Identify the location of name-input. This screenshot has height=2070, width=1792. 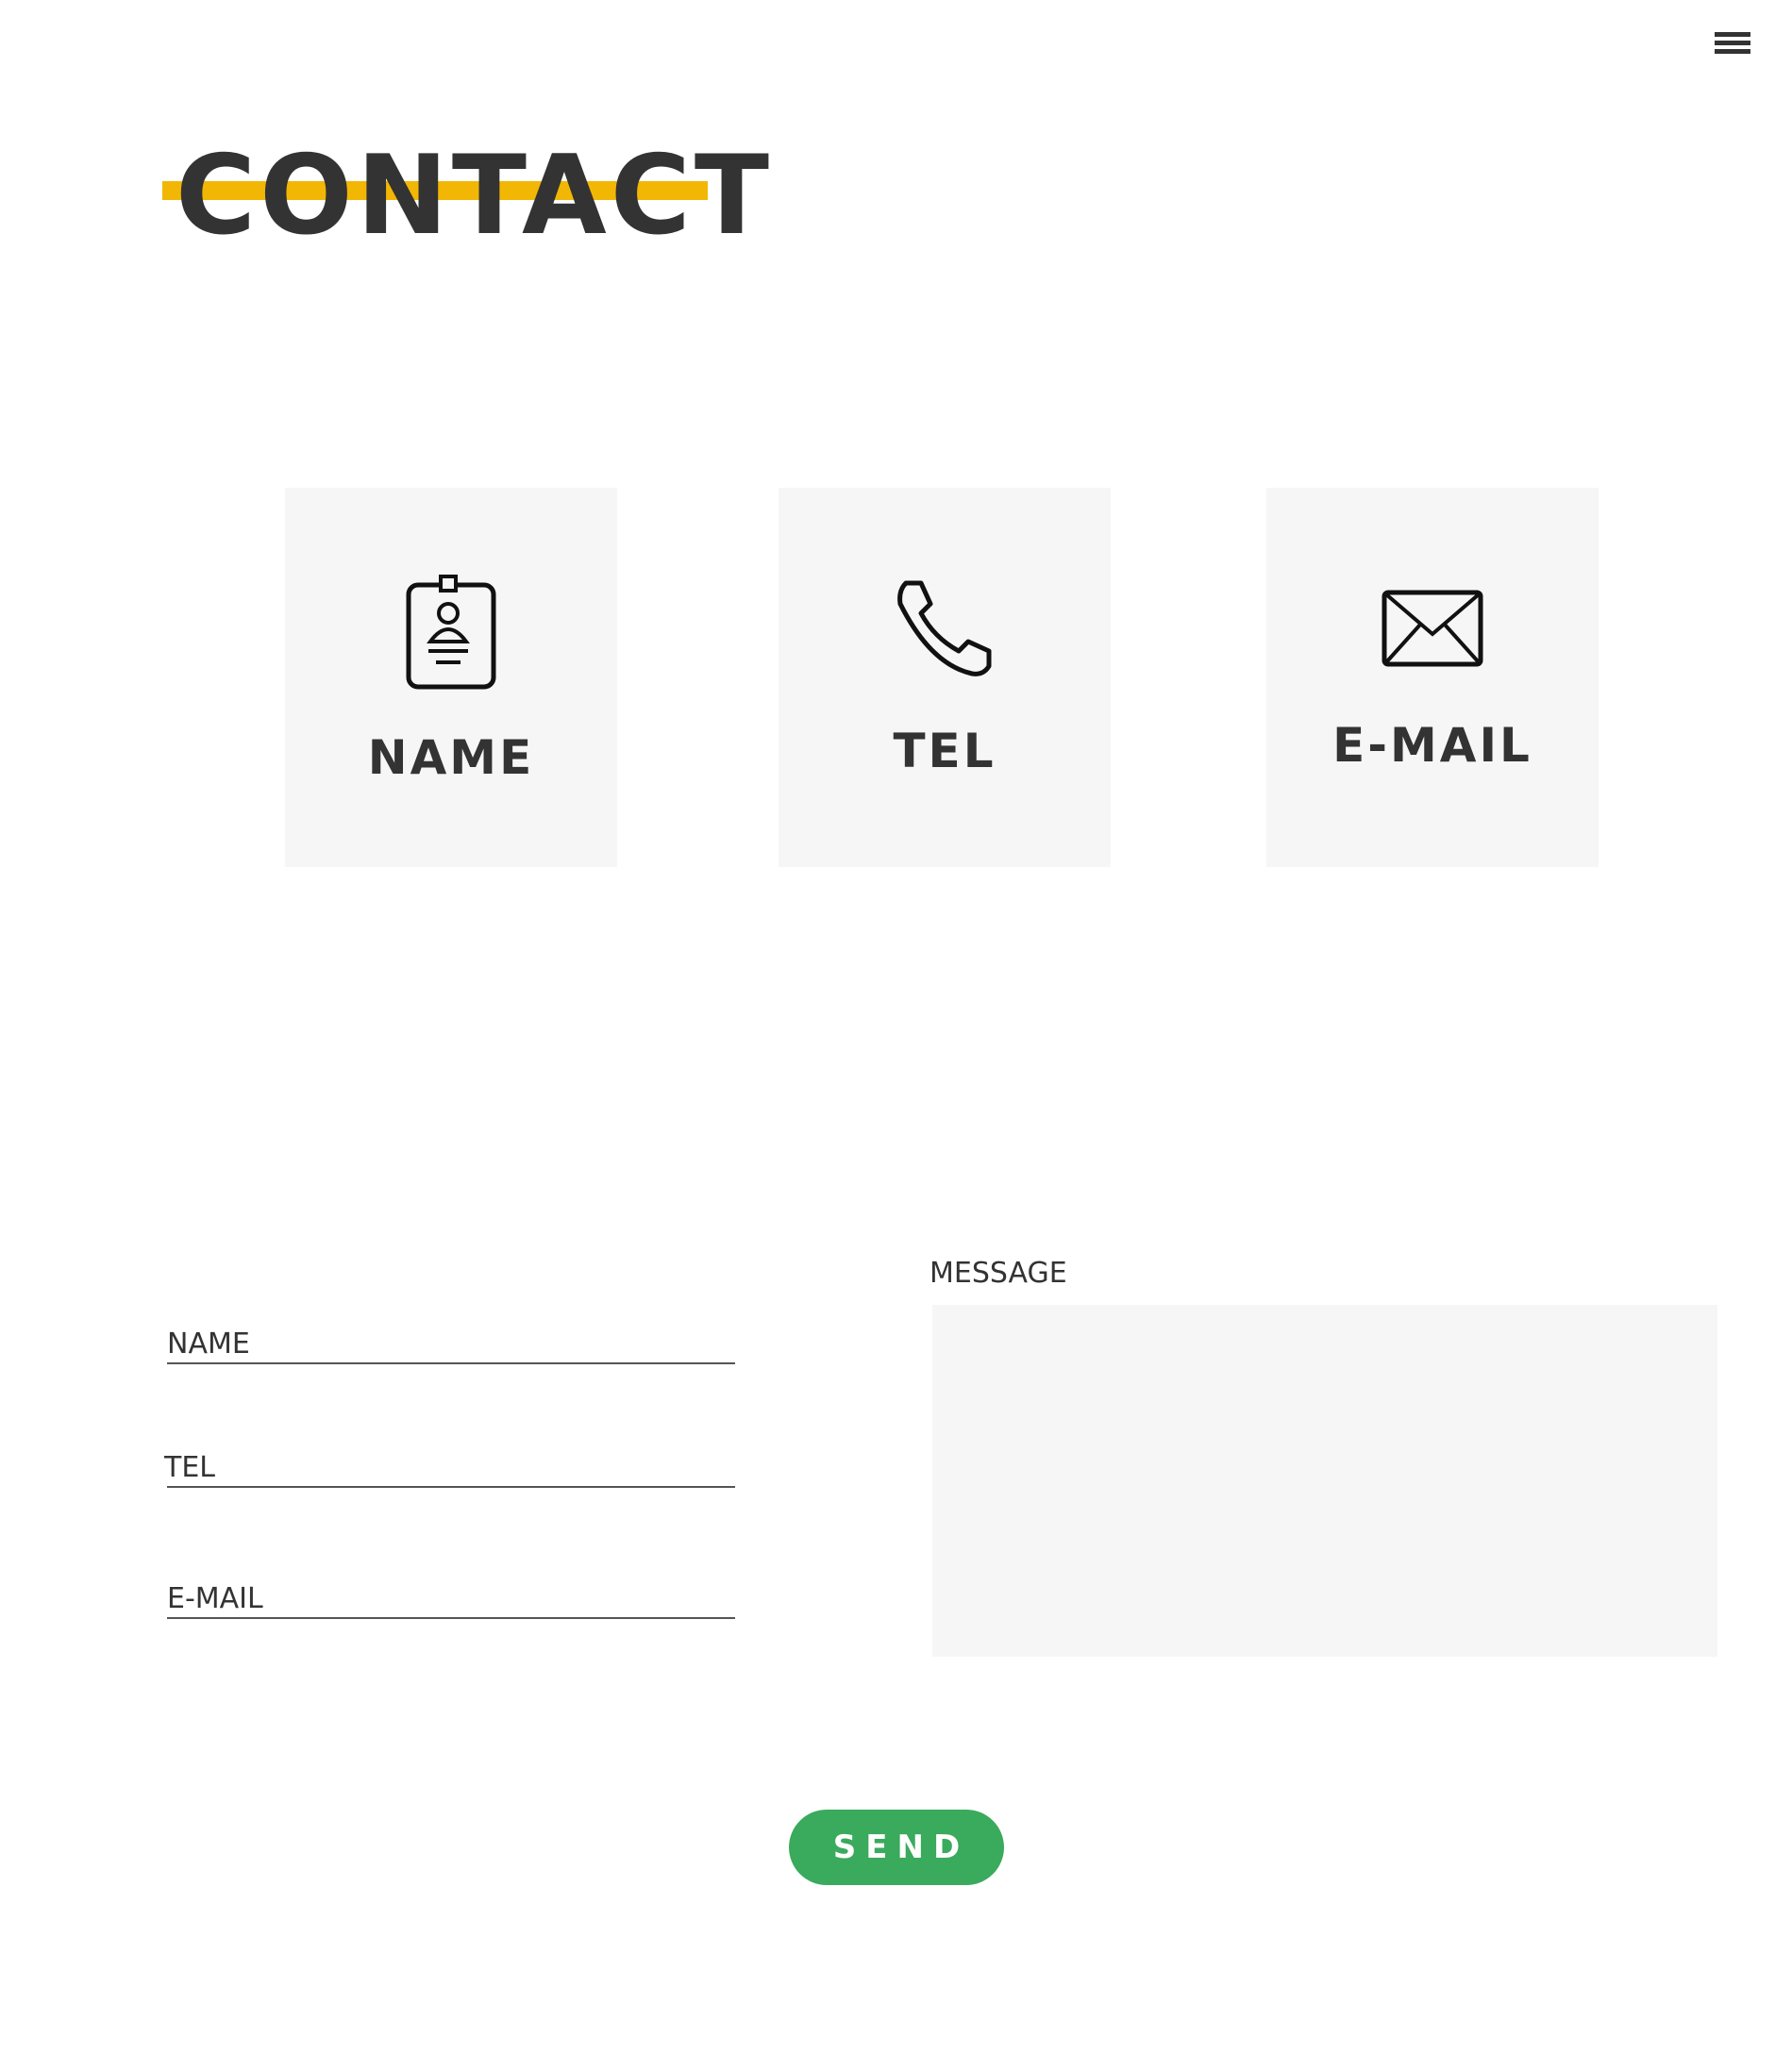
(451, 1344).